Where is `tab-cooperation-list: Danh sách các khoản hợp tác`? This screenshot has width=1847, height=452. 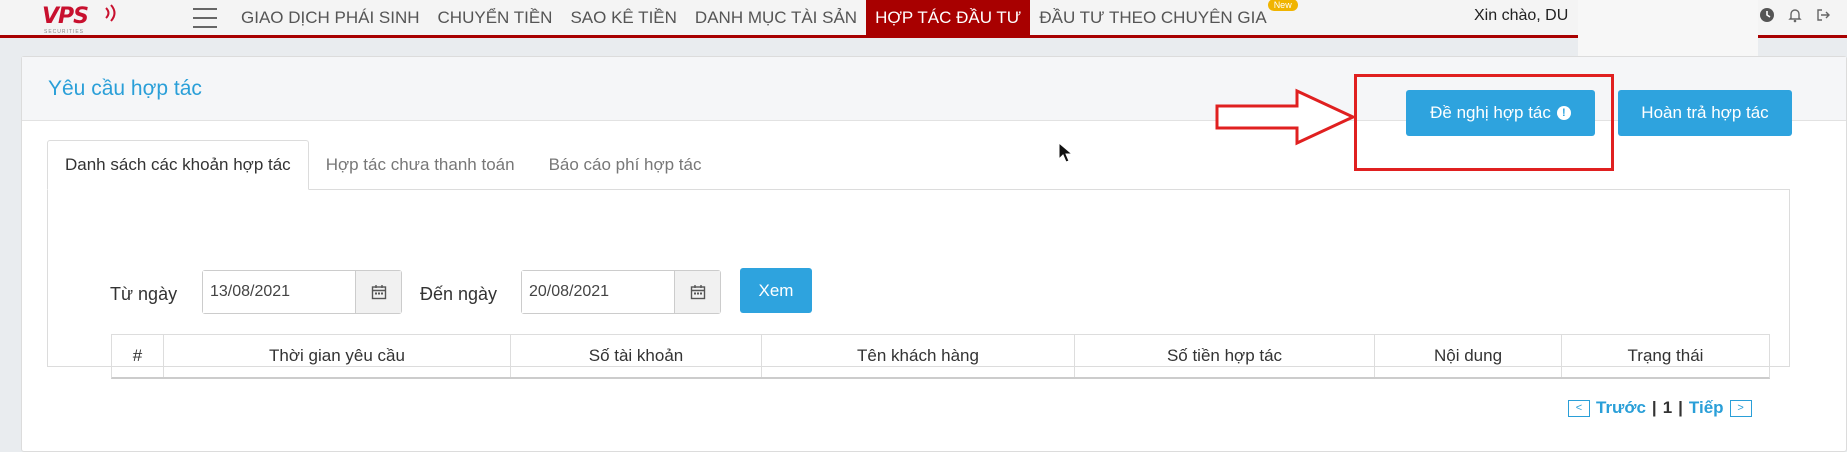
tab-cooperation-list: Danh sách các khoản hợp tác is located at coordinates (178, 165).